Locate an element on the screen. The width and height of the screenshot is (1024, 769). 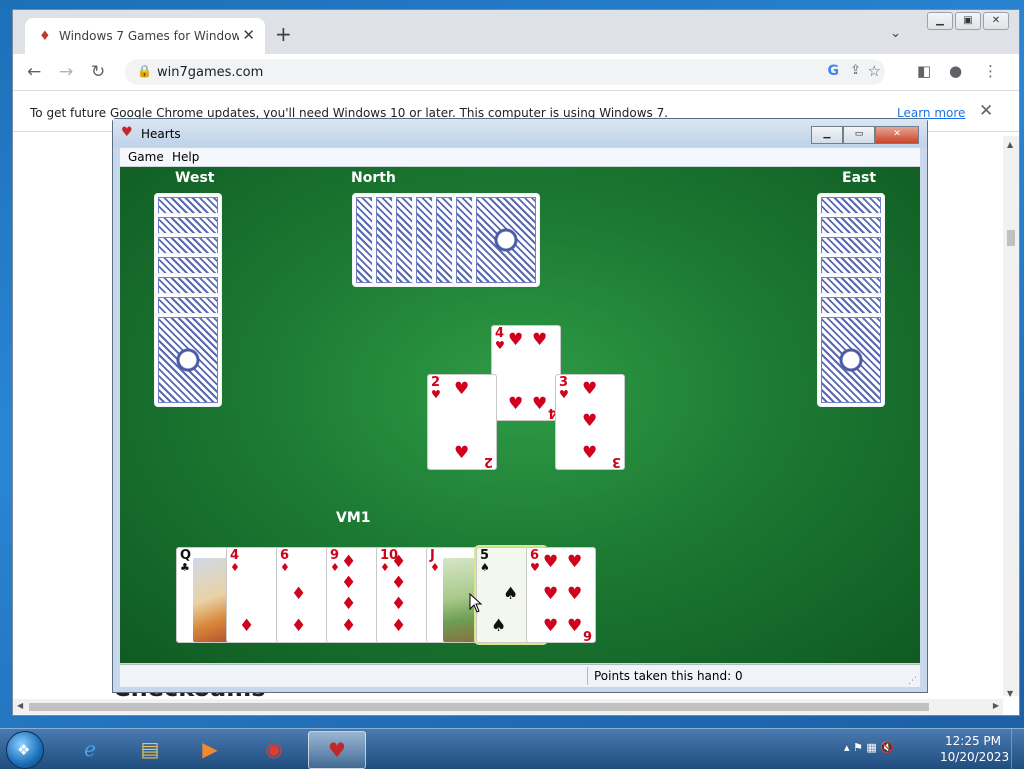
points-status: Points taken this hand: 0 is located at coordinates (668, 676).